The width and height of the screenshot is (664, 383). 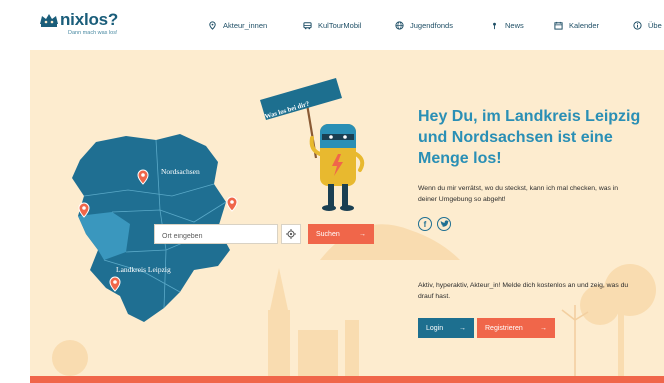 What do you see at coordinates (245, 25) in the screenshot?
I see `nav-label: Akteur_innen` at bounding box center [245, 25].